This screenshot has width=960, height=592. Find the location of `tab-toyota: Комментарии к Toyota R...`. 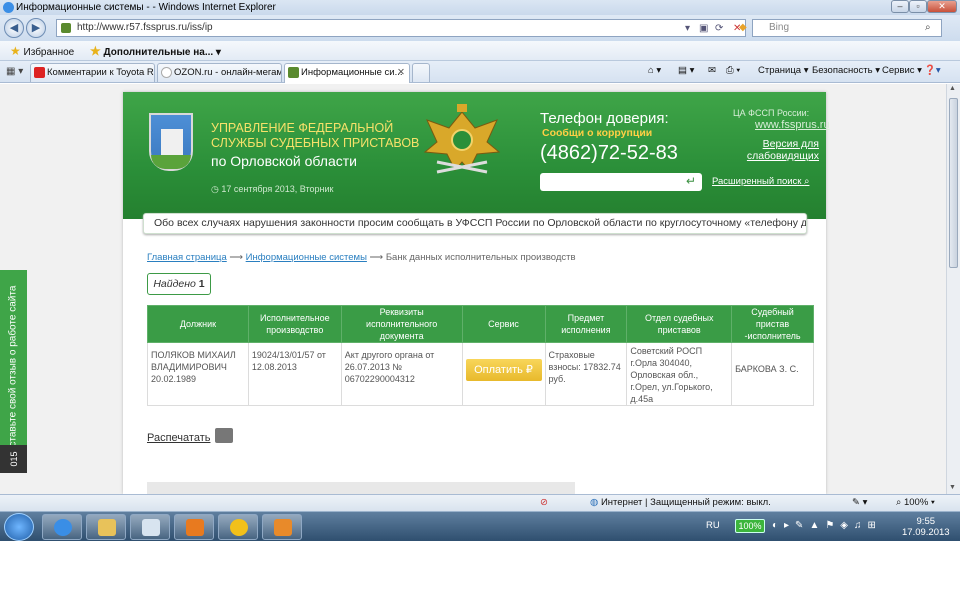

tab-toyota: Комментарии к Toyota R... is located at coordinates (92, 72).